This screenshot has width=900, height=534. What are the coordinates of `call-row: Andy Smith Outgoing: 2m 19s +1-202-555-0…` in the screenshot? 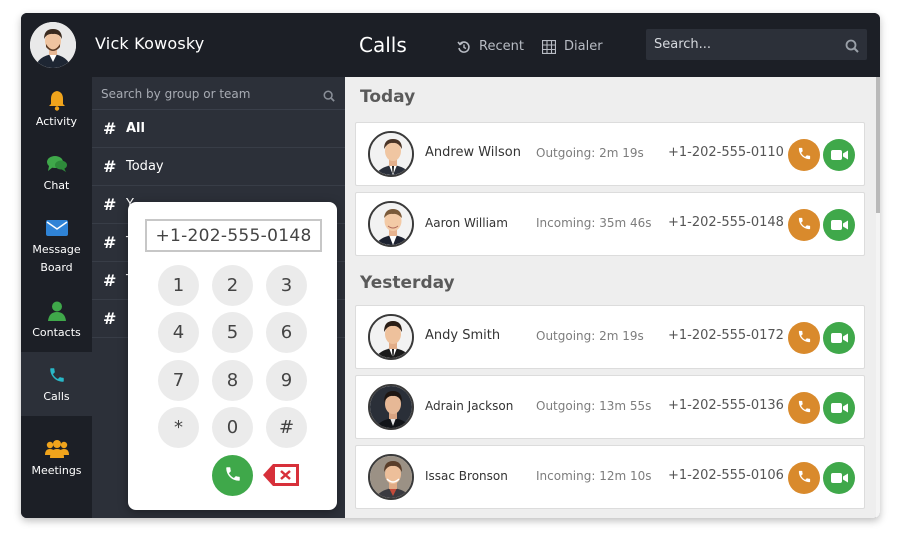 It's located at (610, 337).